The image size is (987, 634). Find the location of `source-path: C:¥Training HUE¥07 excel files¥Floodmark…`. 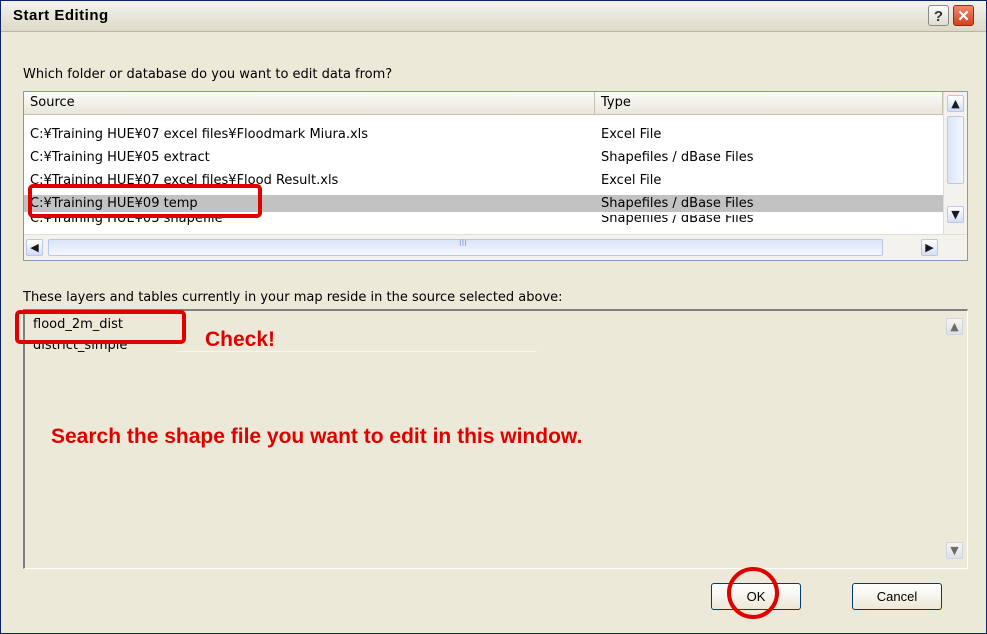

source-path: C:¥Training HUE¥07 excel files¥Floodmark… is located at coordinates (199, 134).